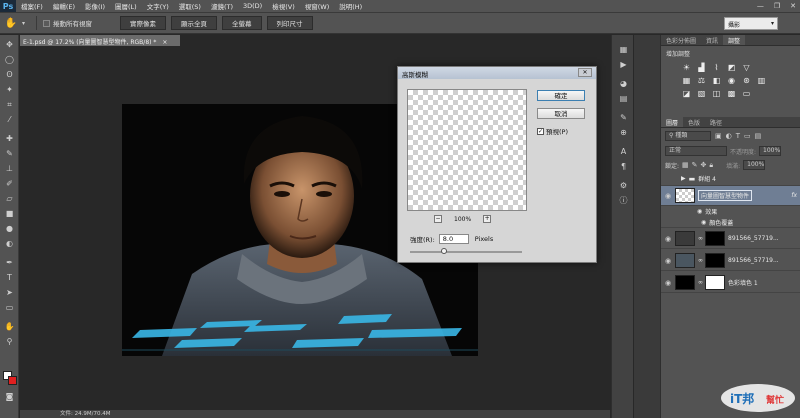 The height and width of the screenshot is (418, 800). What do you see at coordinates (443, 251) in the screenshot?
I see `radius-slider-thumb` at bounding box center [443, 251].